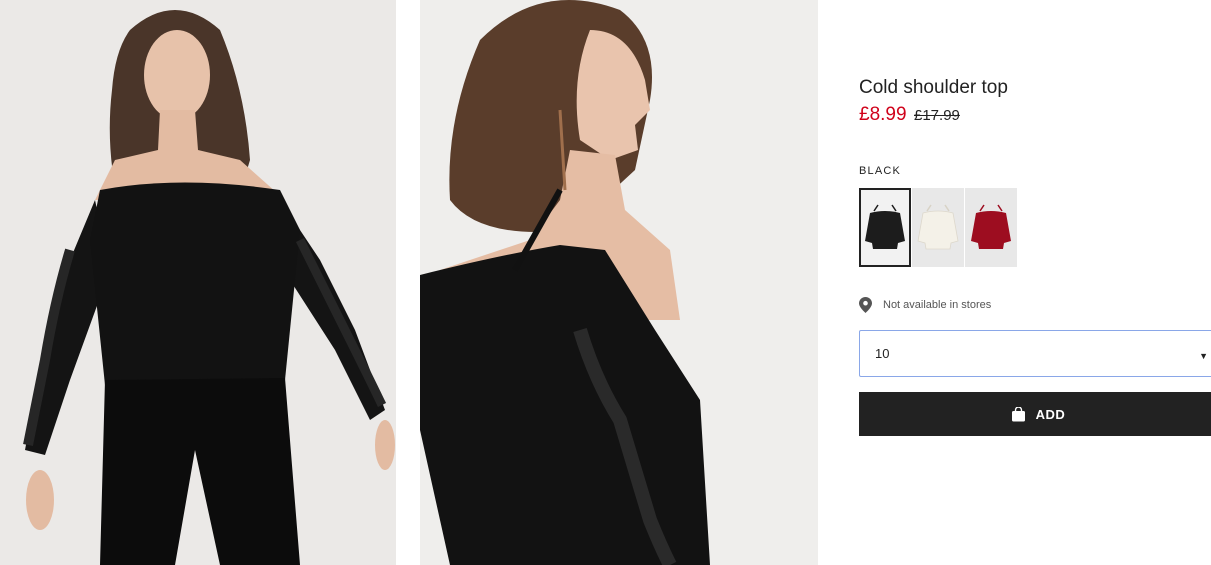 Image resolution: width=1211 pixels, height=565 pixels. What do you see at coordinates (909, 115) in the screenshot?
I see `price-row: £8.99 £17.99` at bounding box center [909, 115].